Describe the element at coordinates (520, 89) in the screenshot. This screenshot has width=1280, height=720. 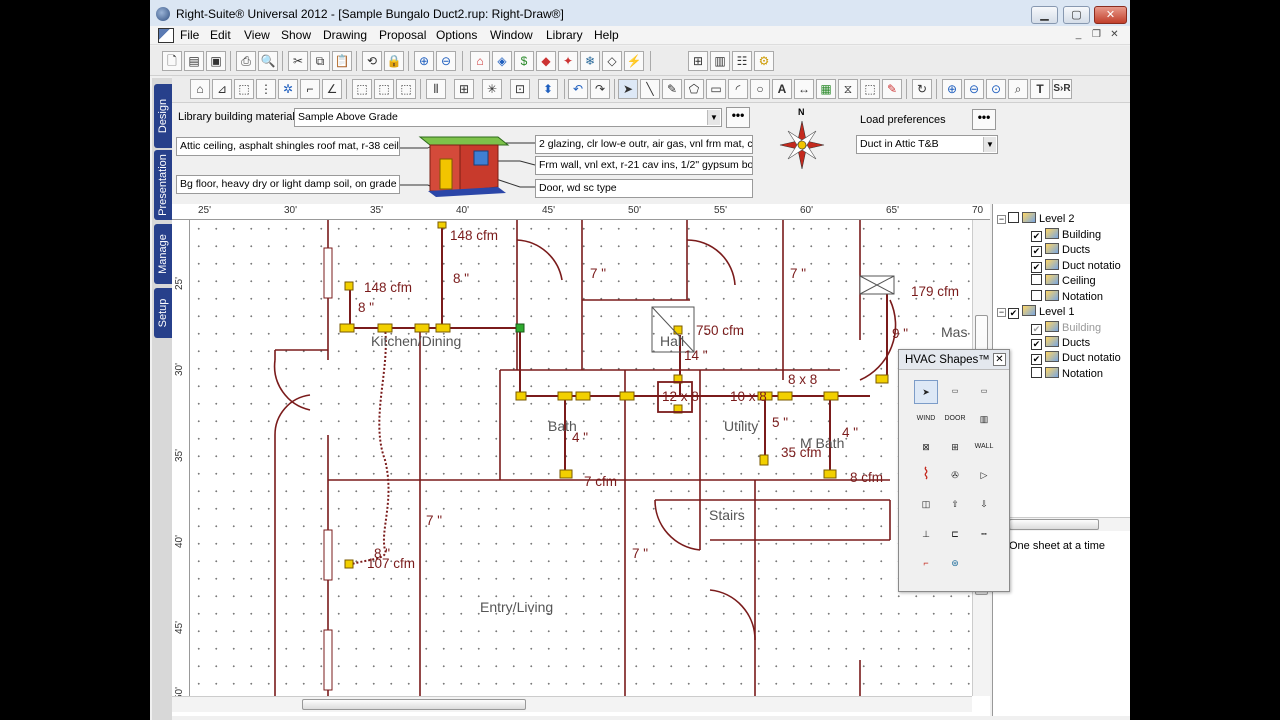
I see `arrange-icon: ⊡` at that location.